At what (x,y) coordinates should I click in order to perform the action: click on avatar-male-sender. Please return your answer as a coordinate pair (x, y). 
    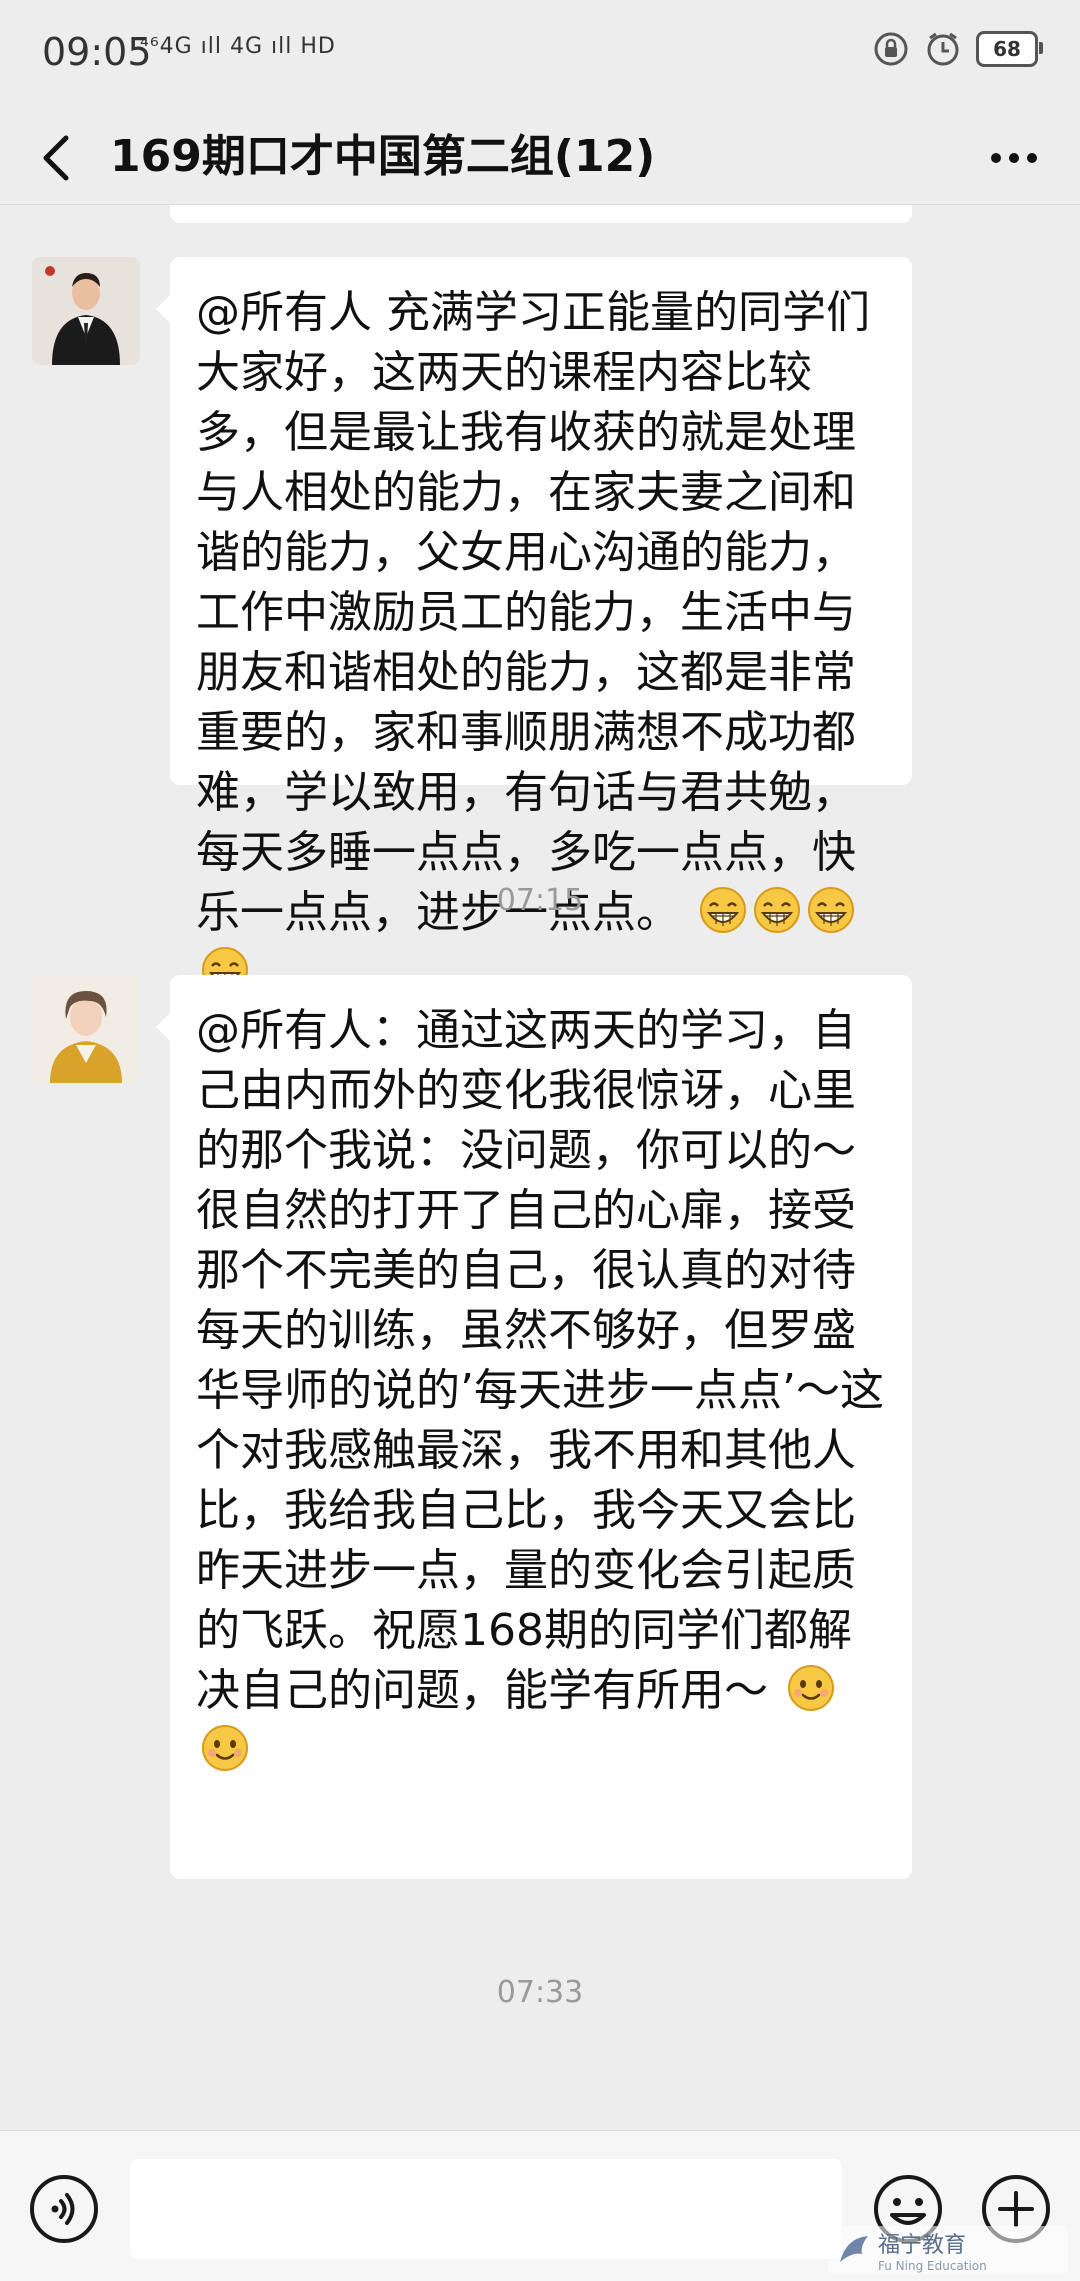
    Looking at the image, I should click on (86, 311).